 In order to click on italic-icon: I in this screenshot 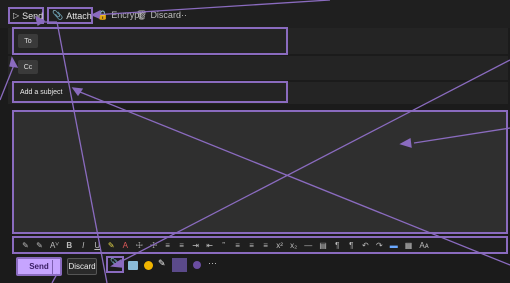, I will do `click(83, 245)`.